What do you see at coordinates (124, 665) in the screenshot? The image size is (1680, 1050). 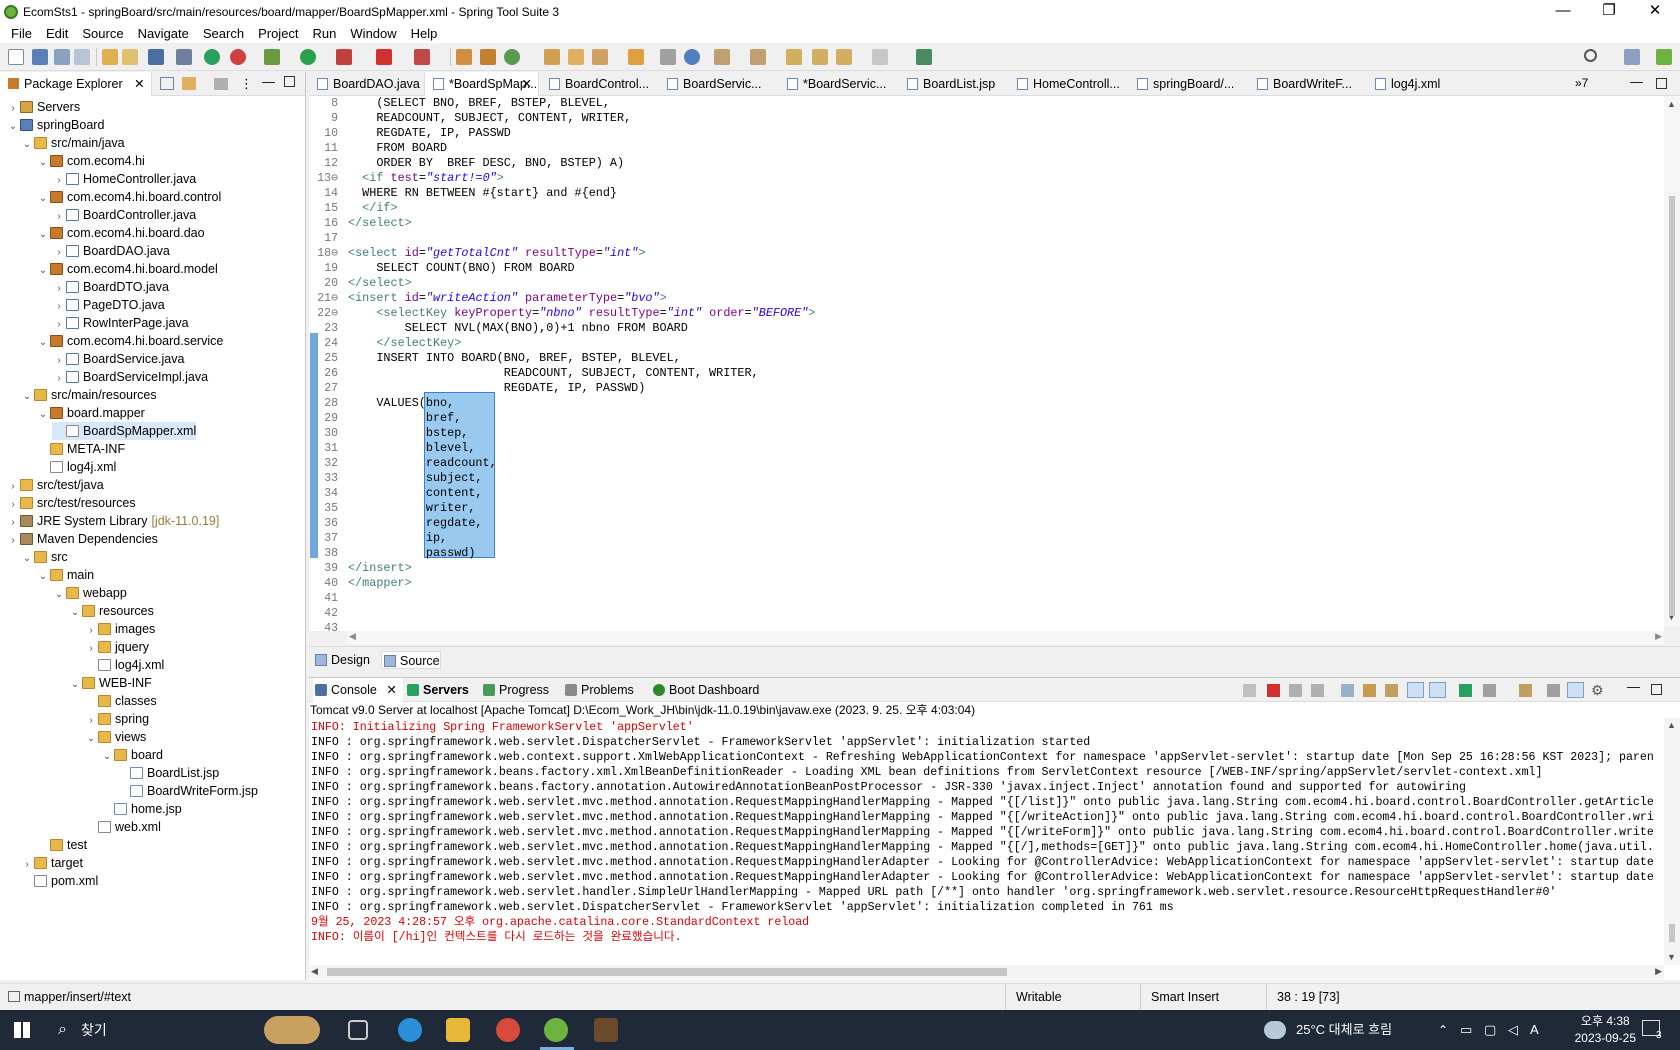 I see `tree-item: log4j.xml` at bounding box center [124, 665].